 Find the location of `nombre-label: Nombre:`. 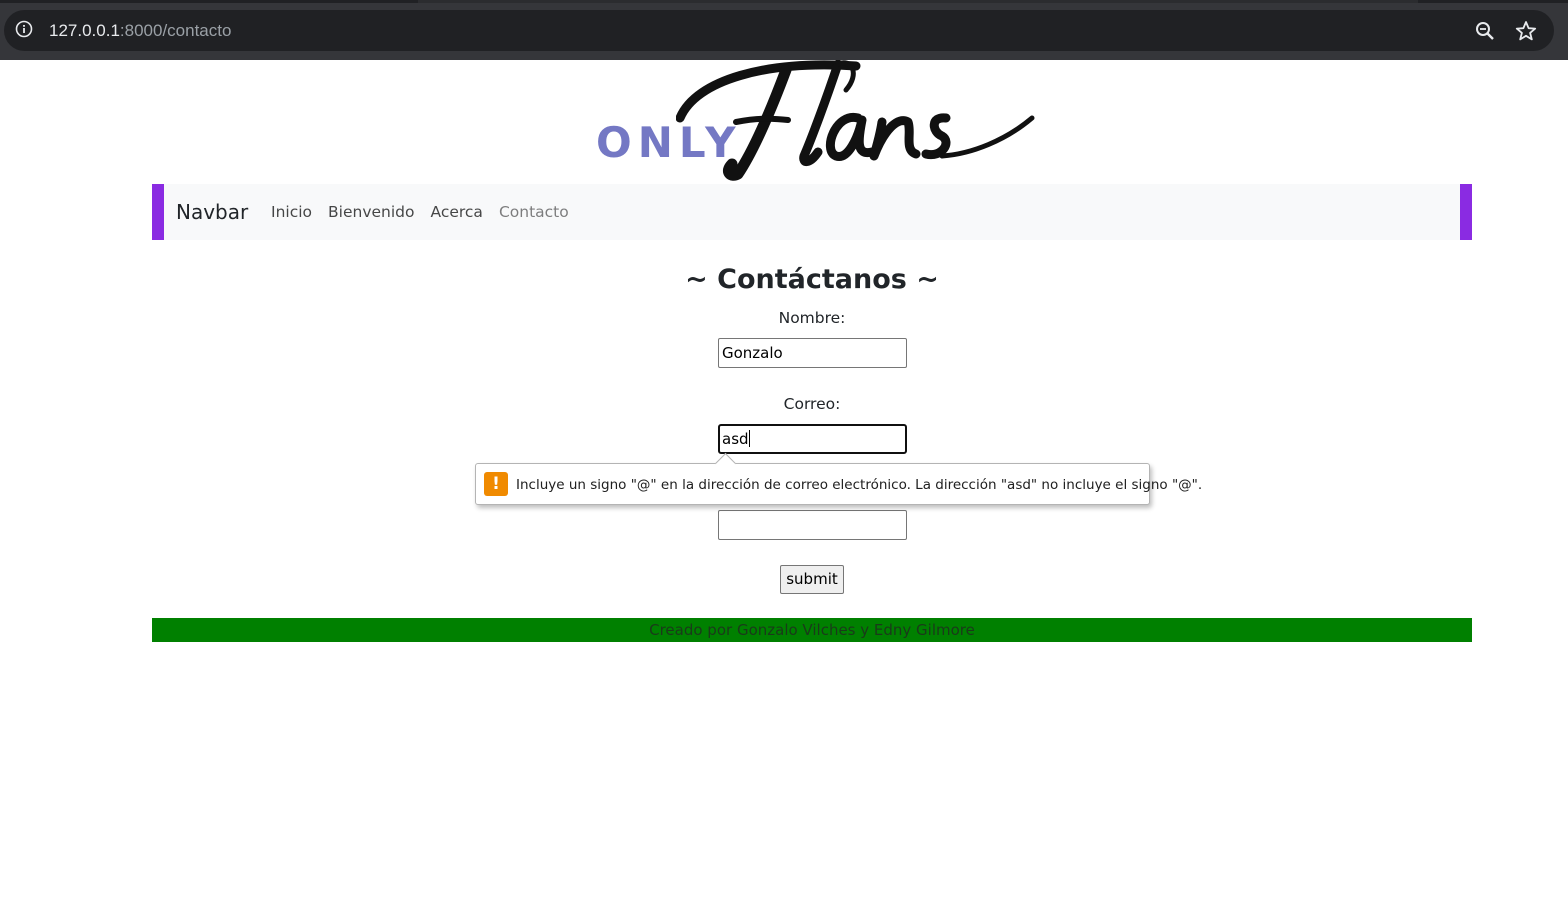

nombre-label: Nombre: is located at coordinates (812, 318).